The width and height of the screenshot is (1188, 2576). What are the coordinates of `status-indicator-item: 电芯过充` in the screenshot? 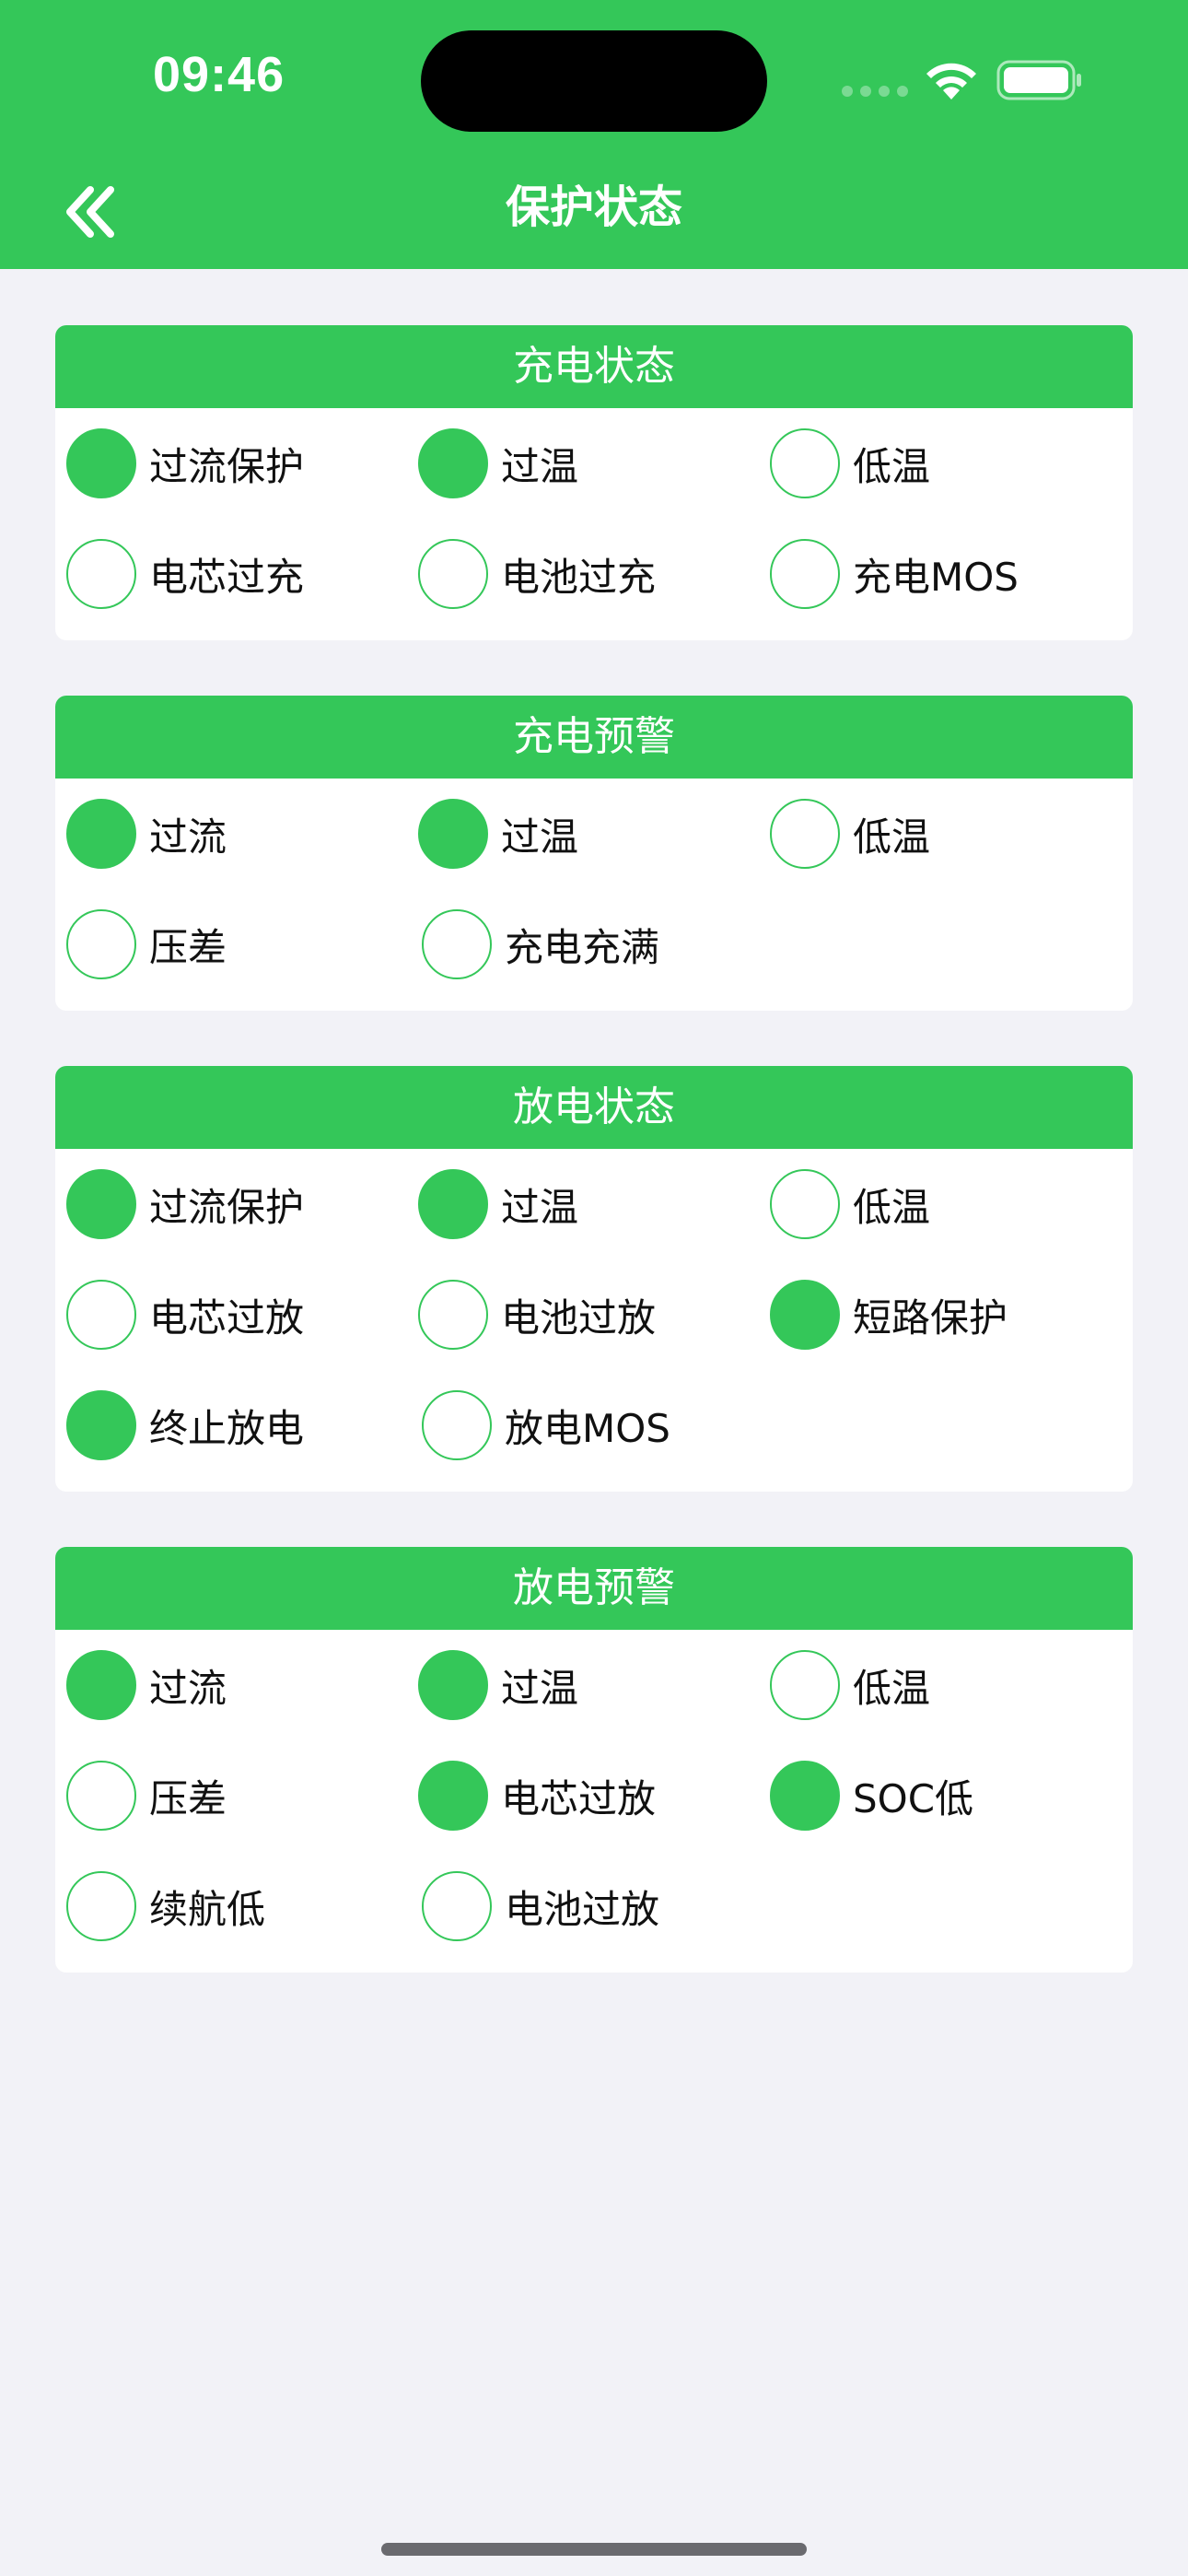 It's located at (242, 574).